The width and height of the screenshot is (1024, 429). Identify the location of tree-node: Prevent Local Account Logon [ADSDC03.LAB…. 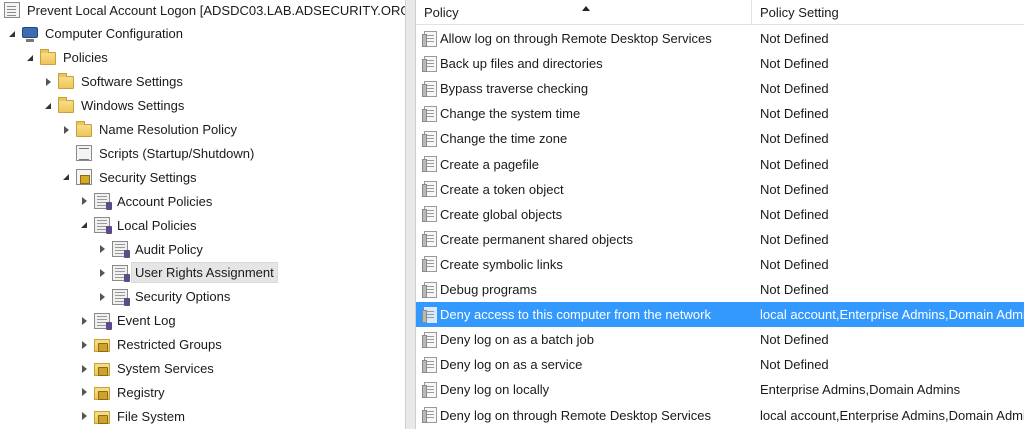
(204, 10).